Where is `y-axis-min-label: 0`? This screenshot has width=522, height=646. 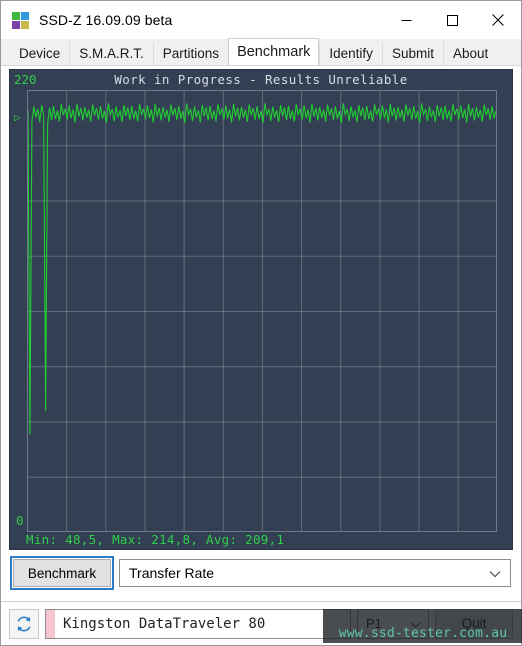
y-axis-min-label: 0 is located at coordinates (20, 520).